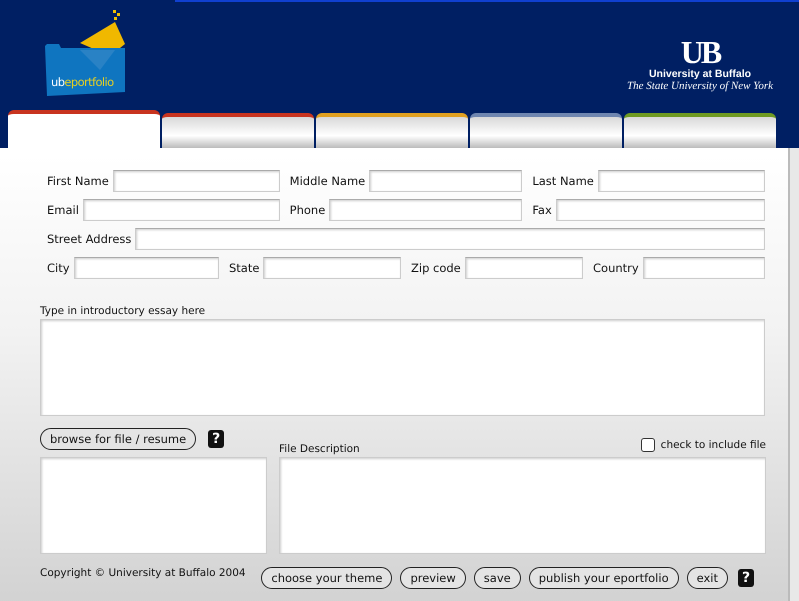 Image resolution: width=799 pixels, height=601 pixels. Describe the element at coordinates (542, 210) in the screenshot. I see `field-label: Fax` at that location.